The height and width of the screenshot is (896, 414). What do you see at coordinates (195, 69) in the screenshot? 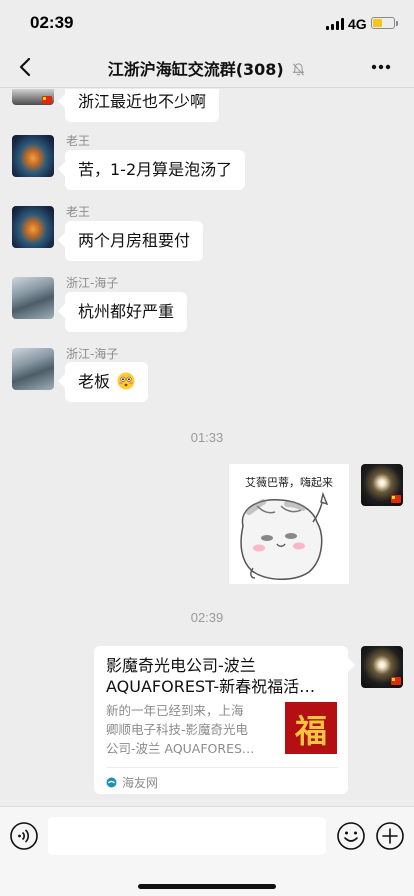
I see `chat-title-text: 江浙沪海缸交流群(308)` at bounding box center [195, 69].